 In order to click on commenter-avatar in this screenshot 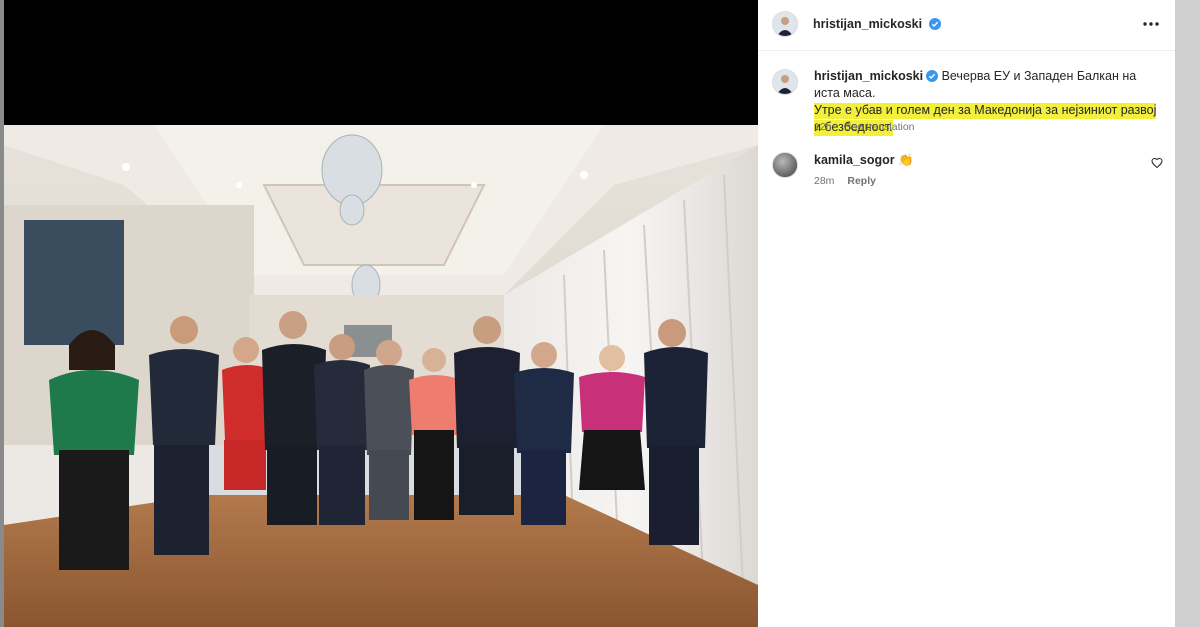, I will do `click(785, 165)`.